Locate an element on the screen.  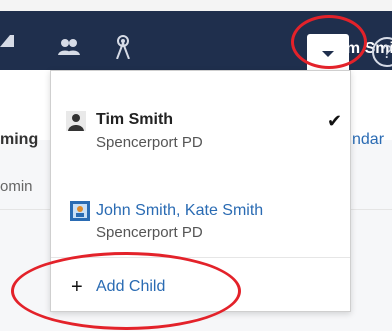
dropdown-divider is located at coordinates (200, 257).